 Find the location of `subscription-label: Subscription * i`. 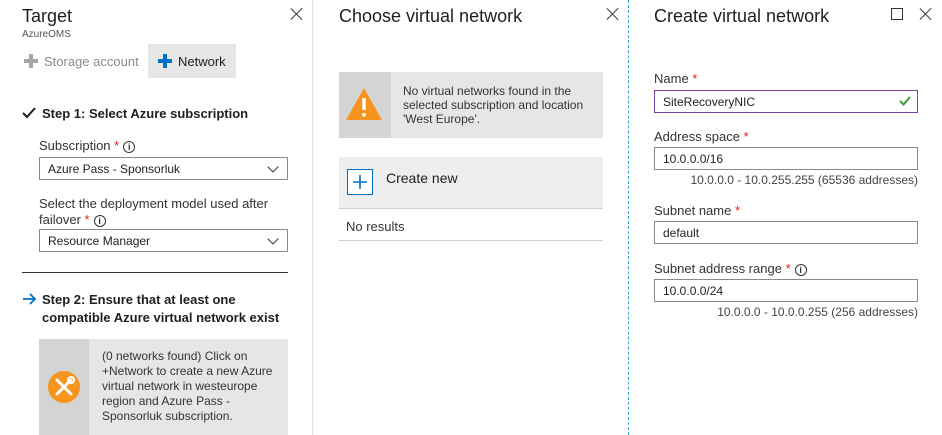

subscription-label: Subscription * i is located at coordinates (87, 146).